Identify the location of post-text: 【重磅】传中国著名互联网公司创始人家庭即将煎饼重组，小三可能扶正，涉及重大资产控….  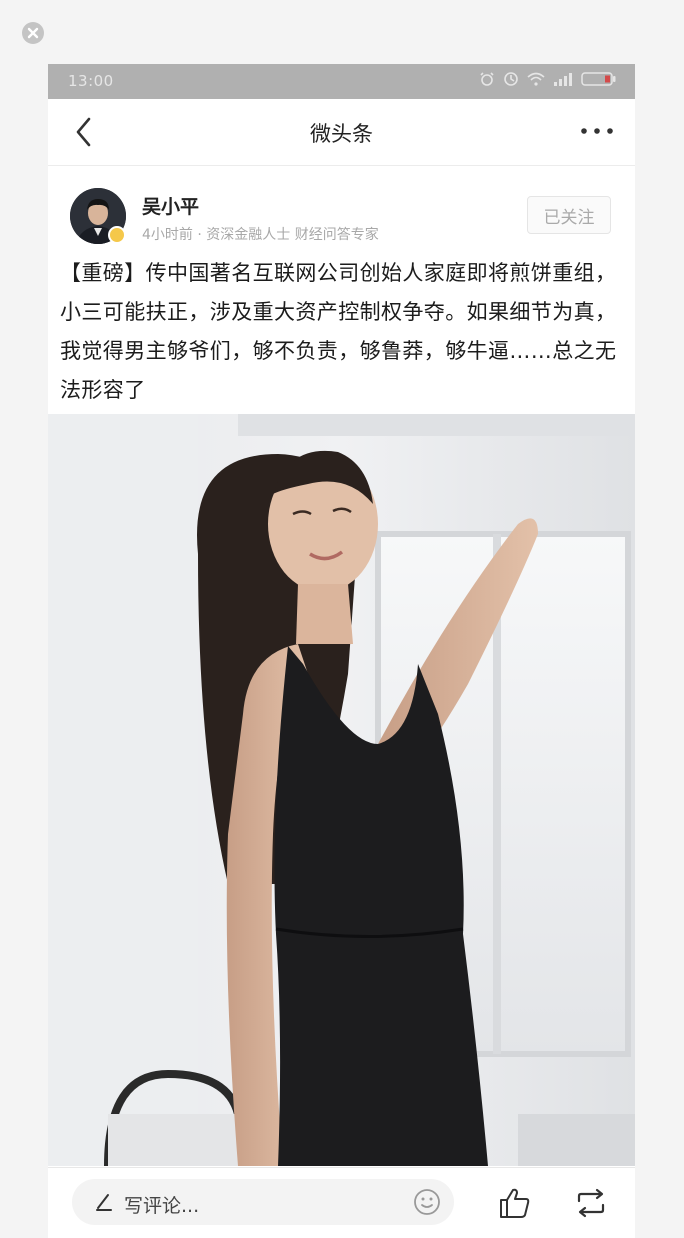
(338, 331).